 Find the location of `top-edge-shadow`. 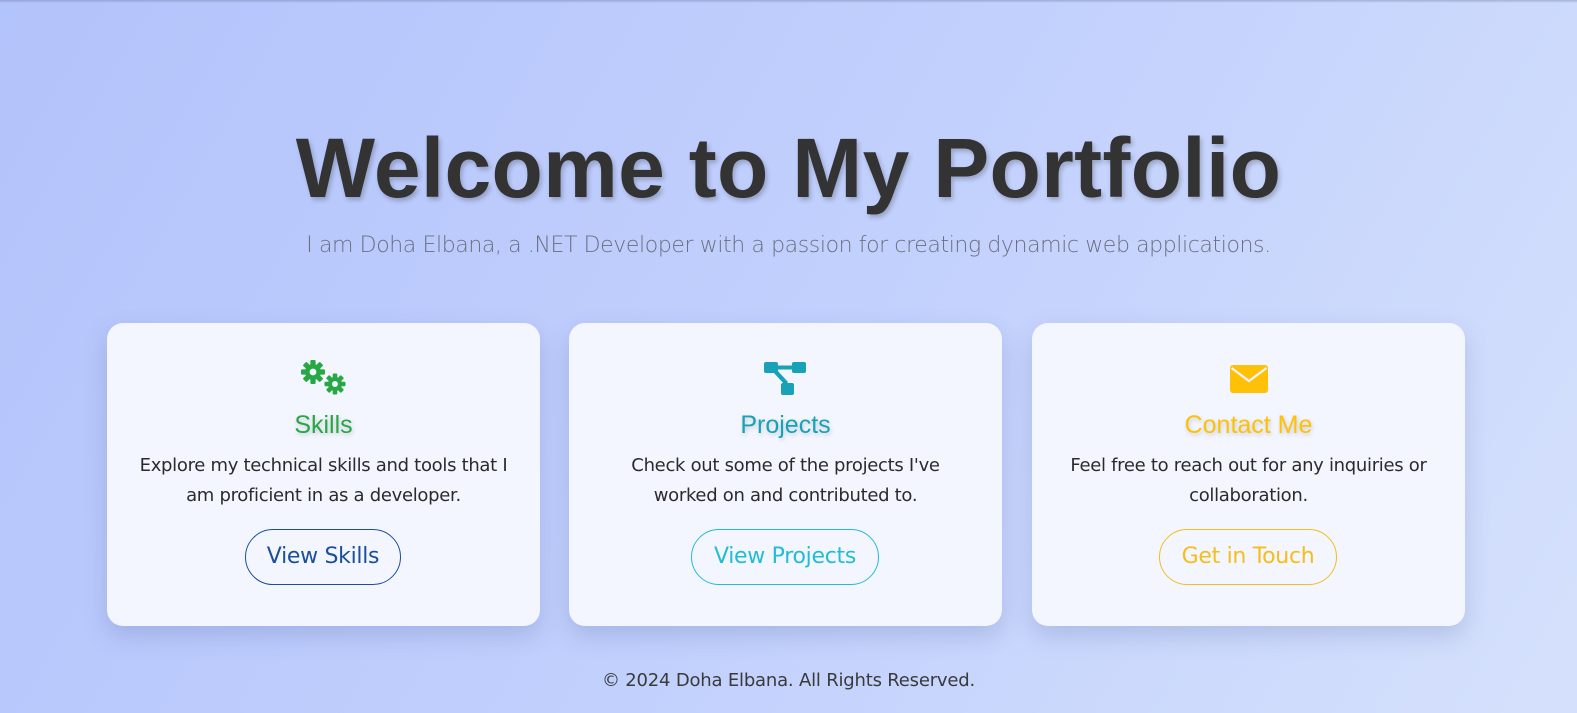

top-edge-shadow is located at coordinates (788, 1).